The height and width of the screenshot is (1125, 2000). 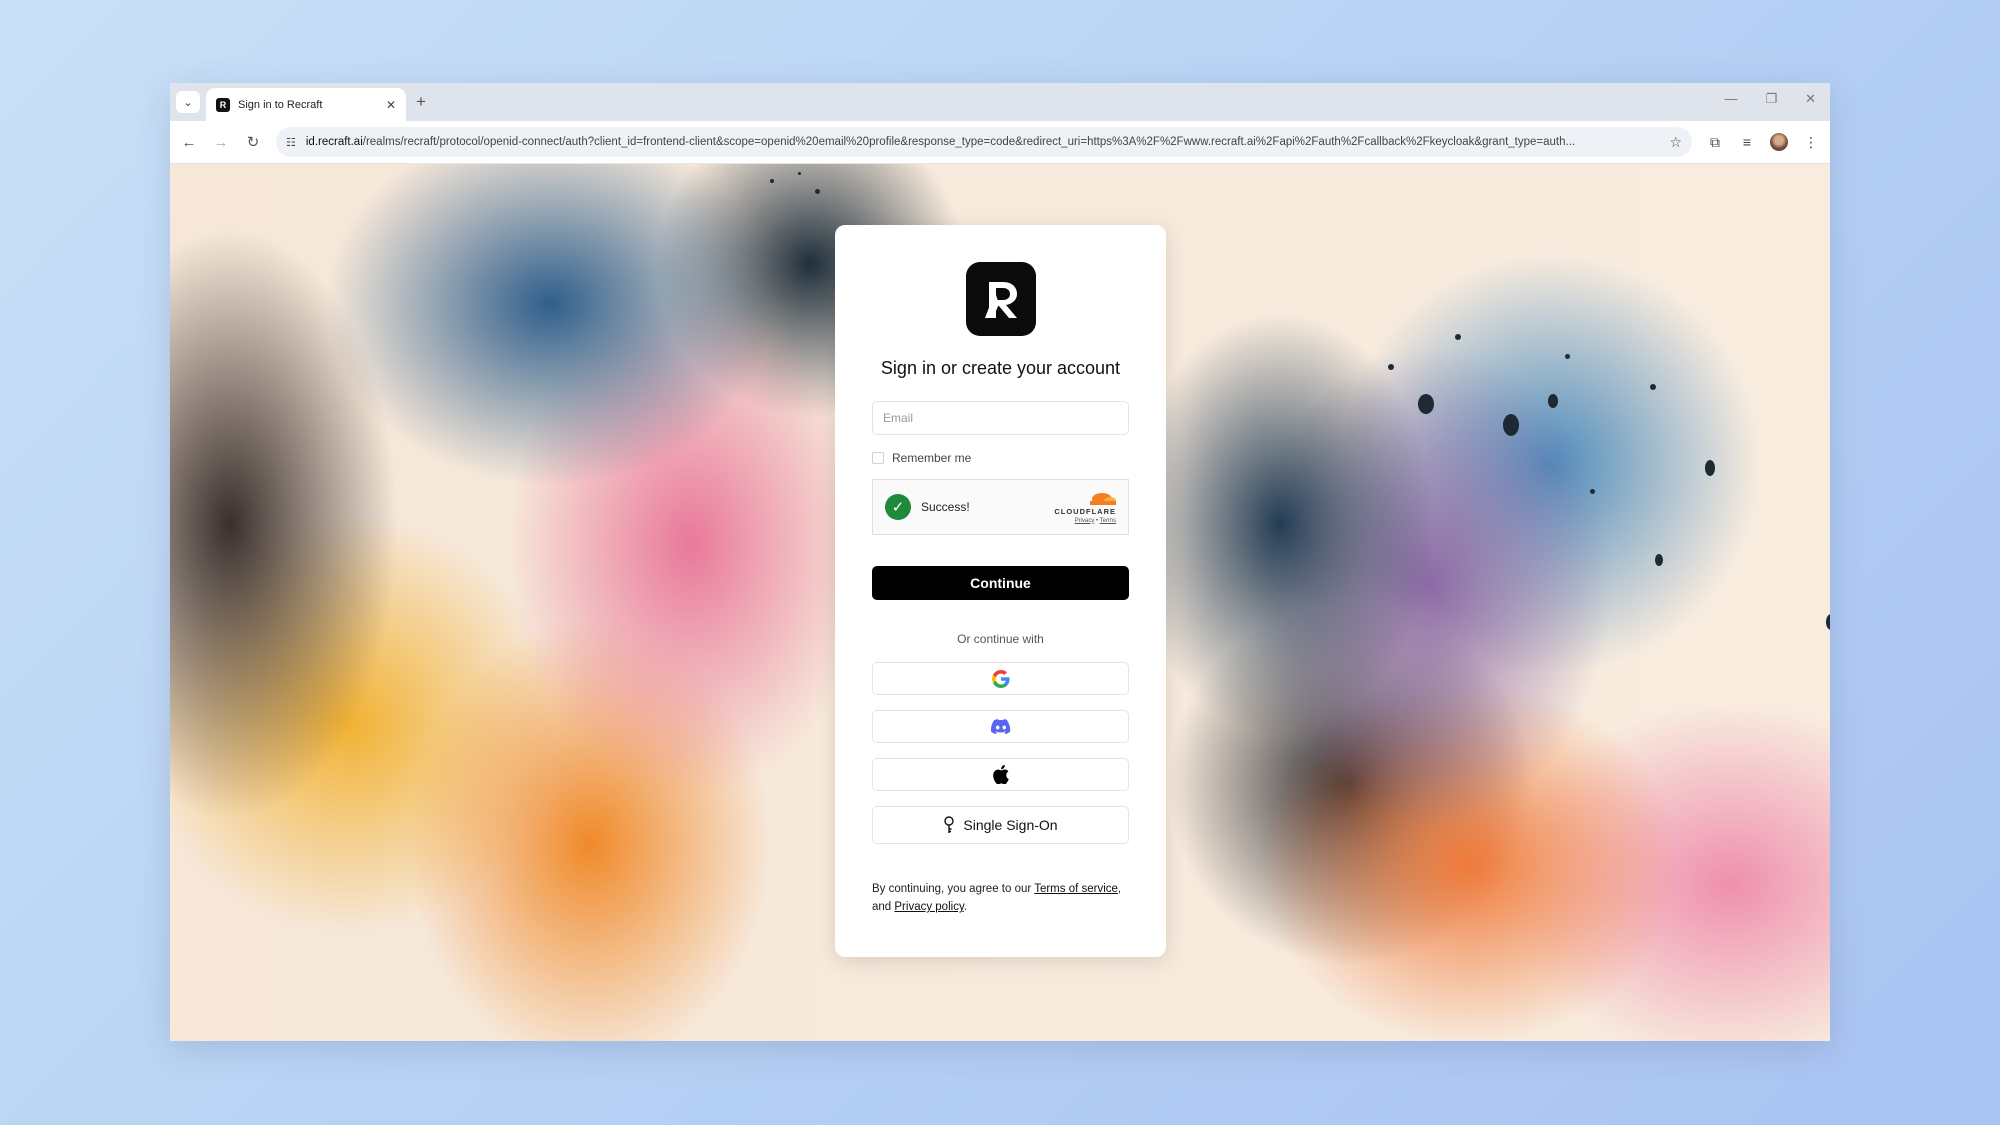 I want to click on bookmark-star-icon: ☆, so click(x=1675, y=142).